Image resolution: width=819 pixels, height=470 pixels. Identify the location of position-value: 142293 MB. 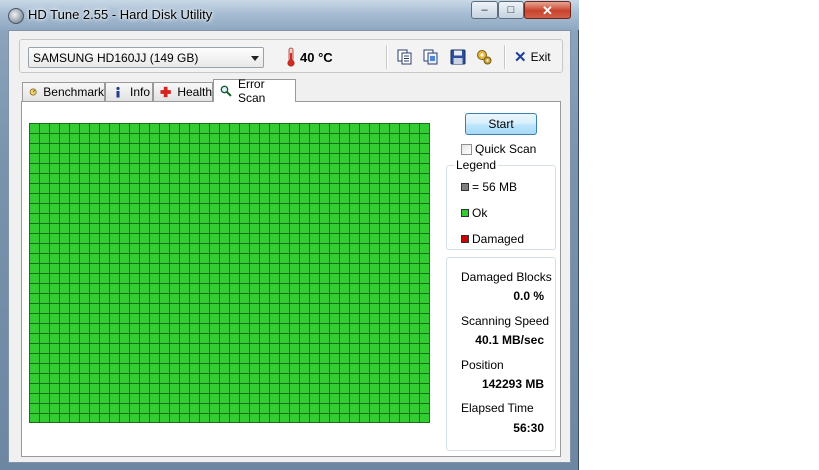
(512, 384).